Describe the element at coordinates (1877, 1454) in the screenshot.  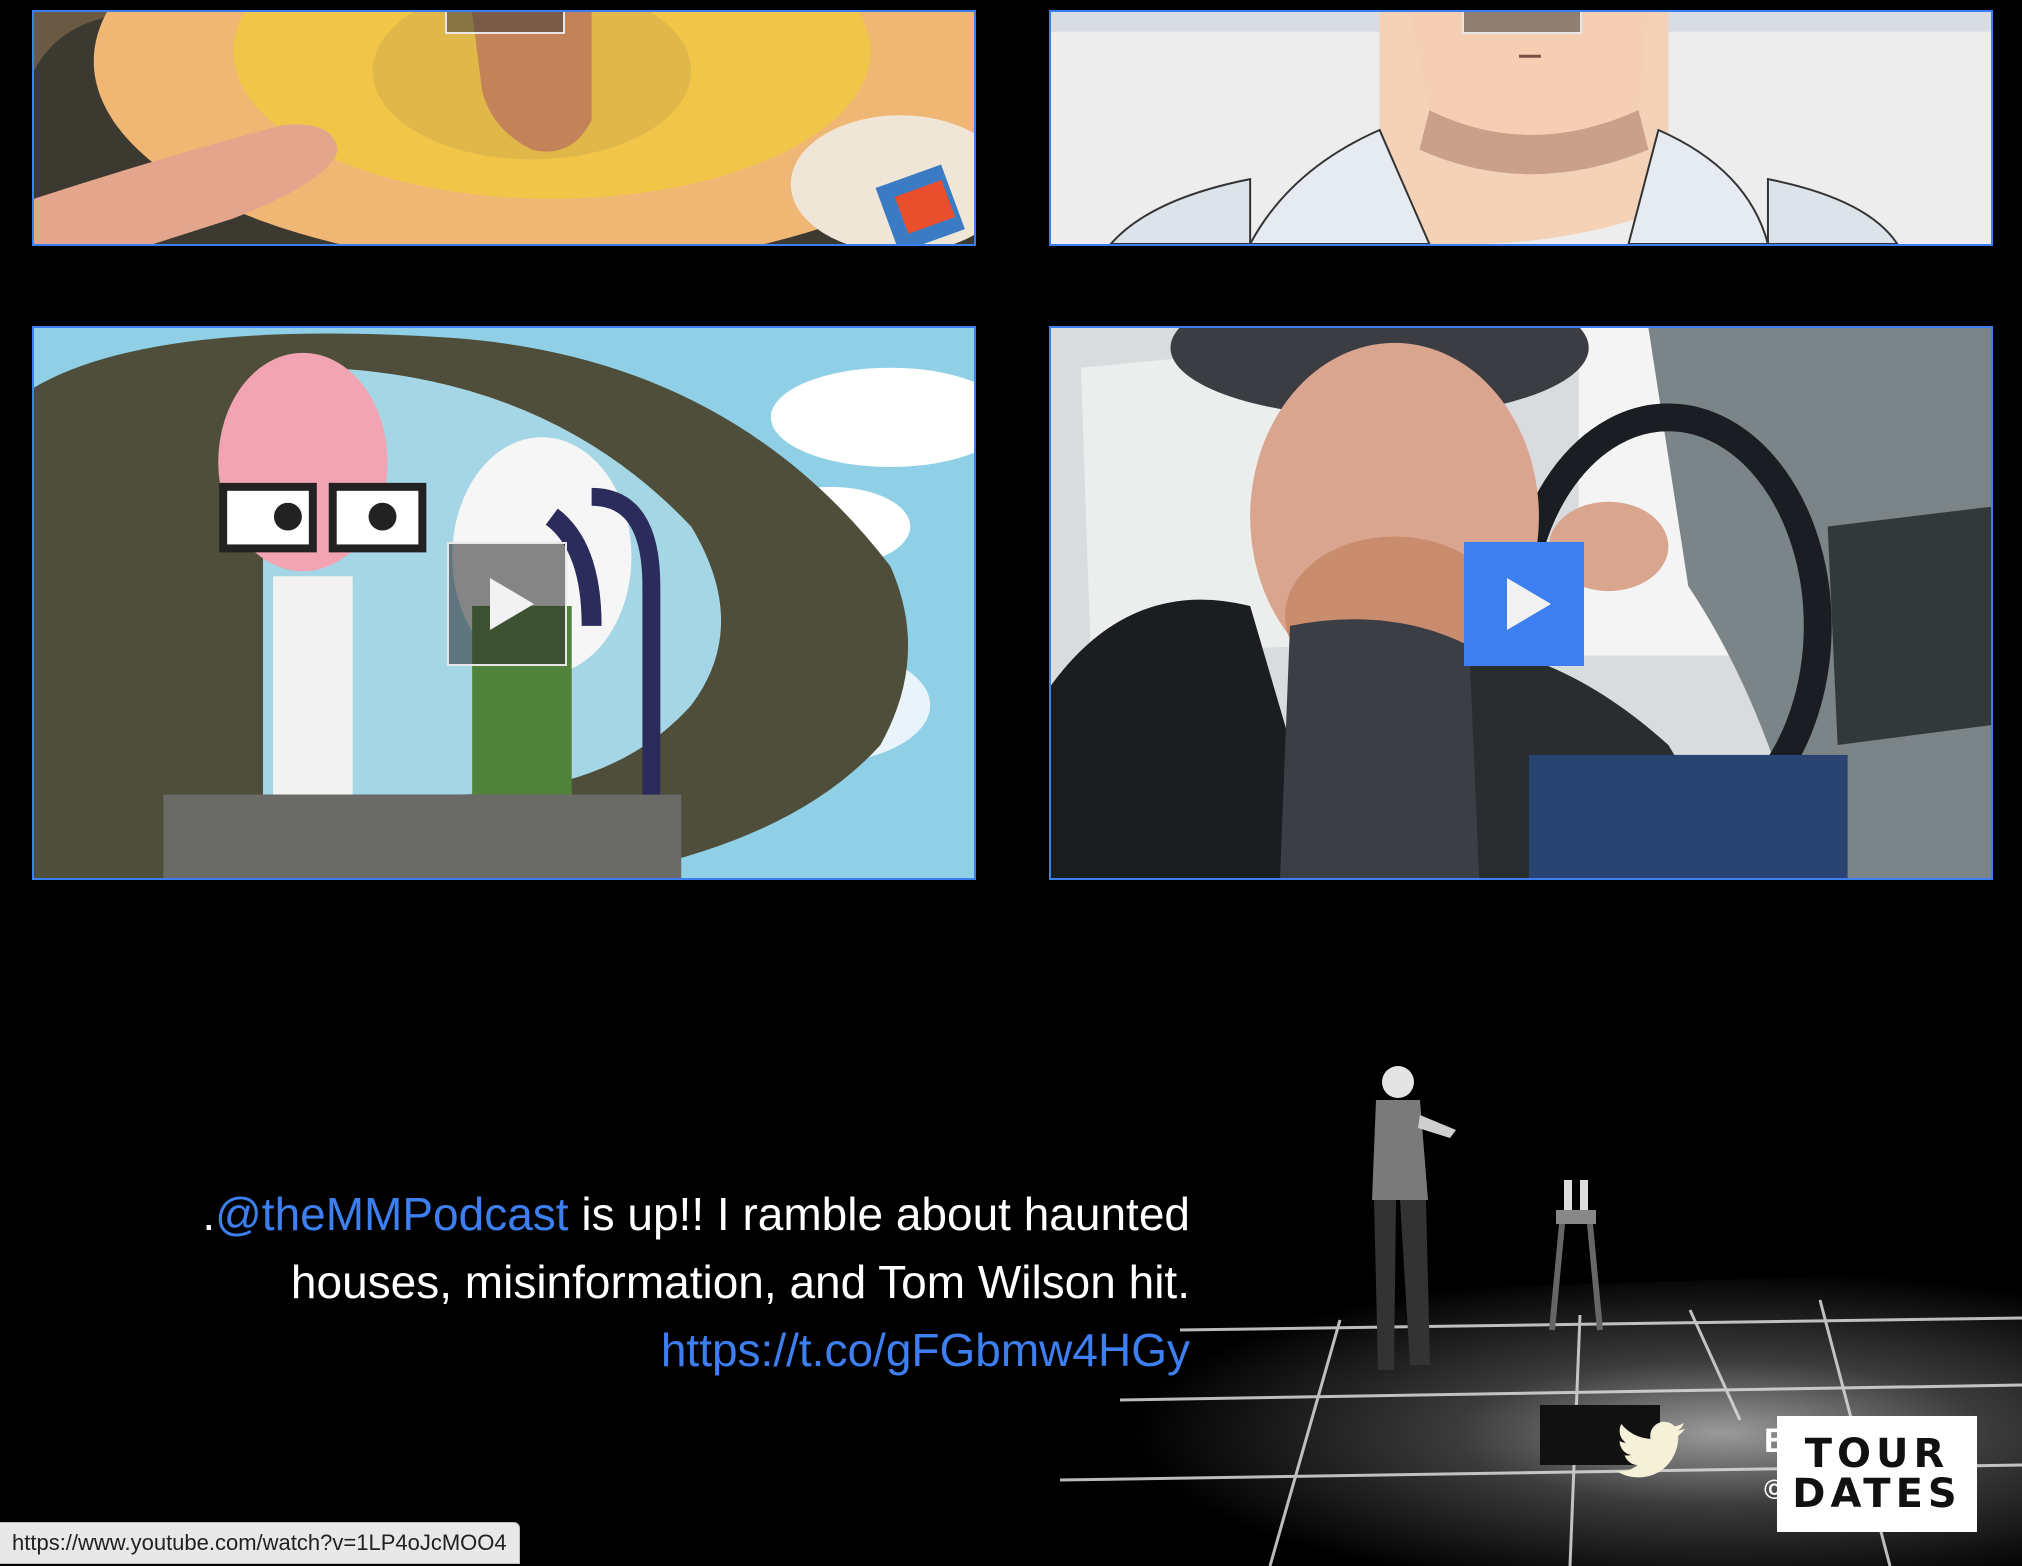
I see `tour-dates-line1: TOUR` at that location.